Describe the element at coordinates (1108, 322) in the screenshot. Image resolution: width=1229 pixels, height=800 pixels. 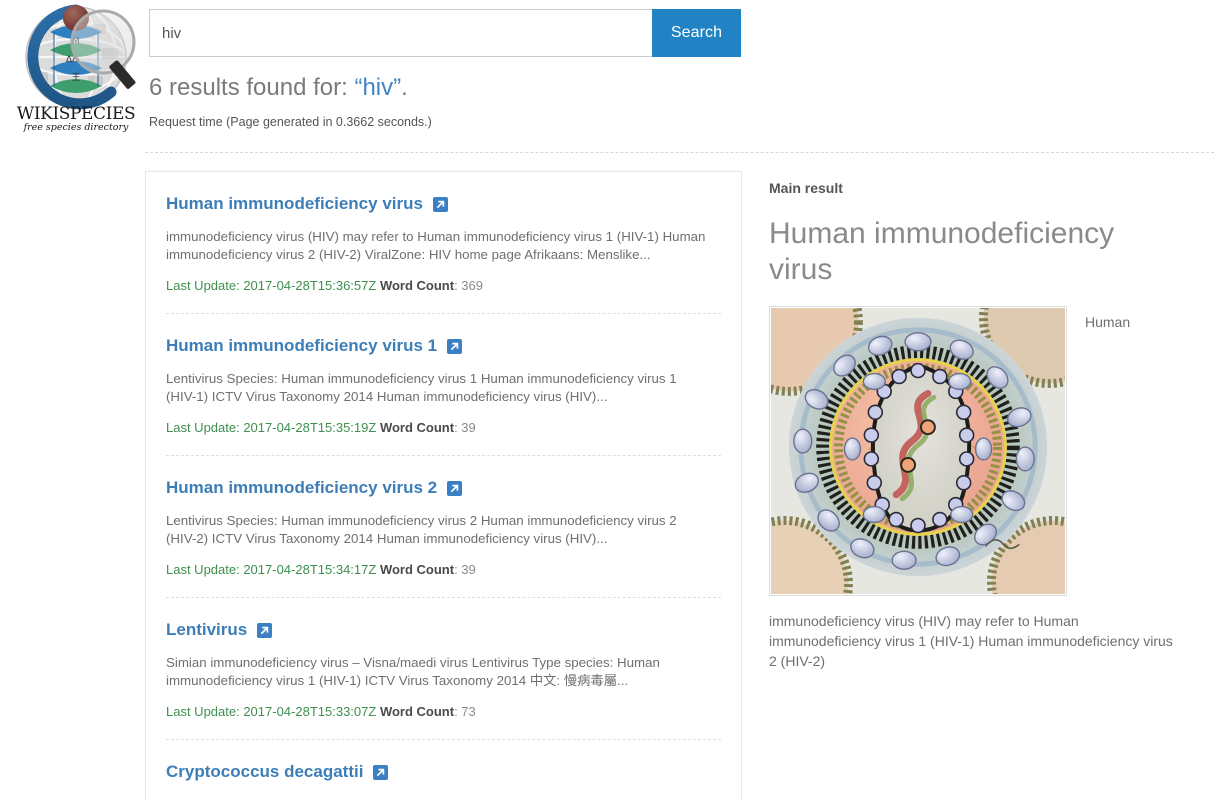
I see `main-result-side-text: Human` at that location.